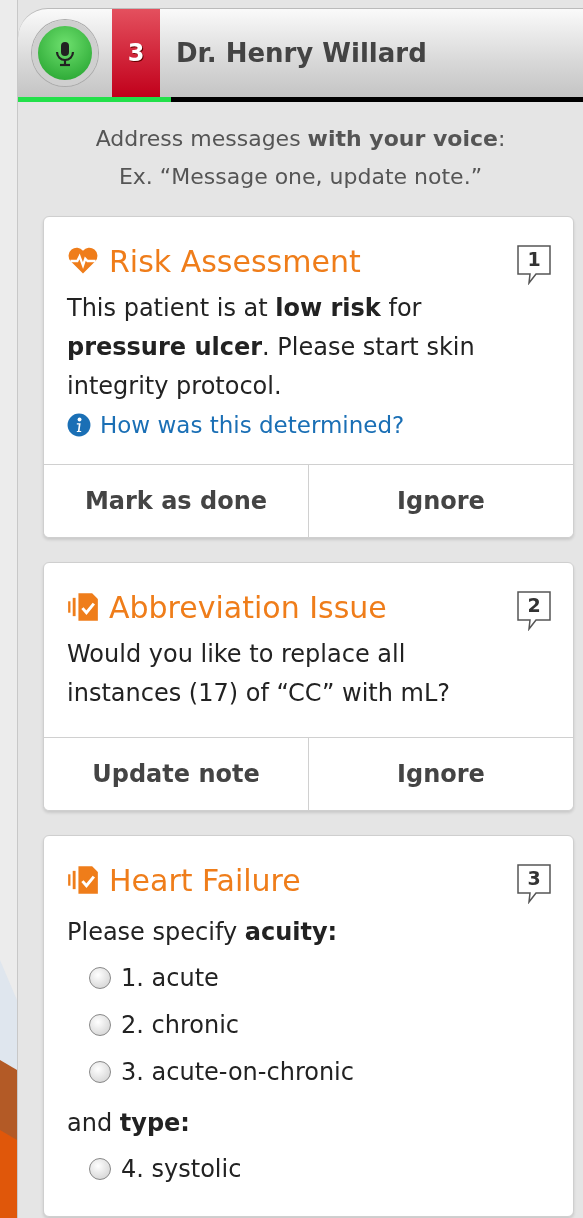  What do you see at coordinates (271, 347) in the screenshot?
I see `message-text: This patient is at low risk for pressure ulcer. Please start skin integrity protocol.` at bounding box center [271, 347].